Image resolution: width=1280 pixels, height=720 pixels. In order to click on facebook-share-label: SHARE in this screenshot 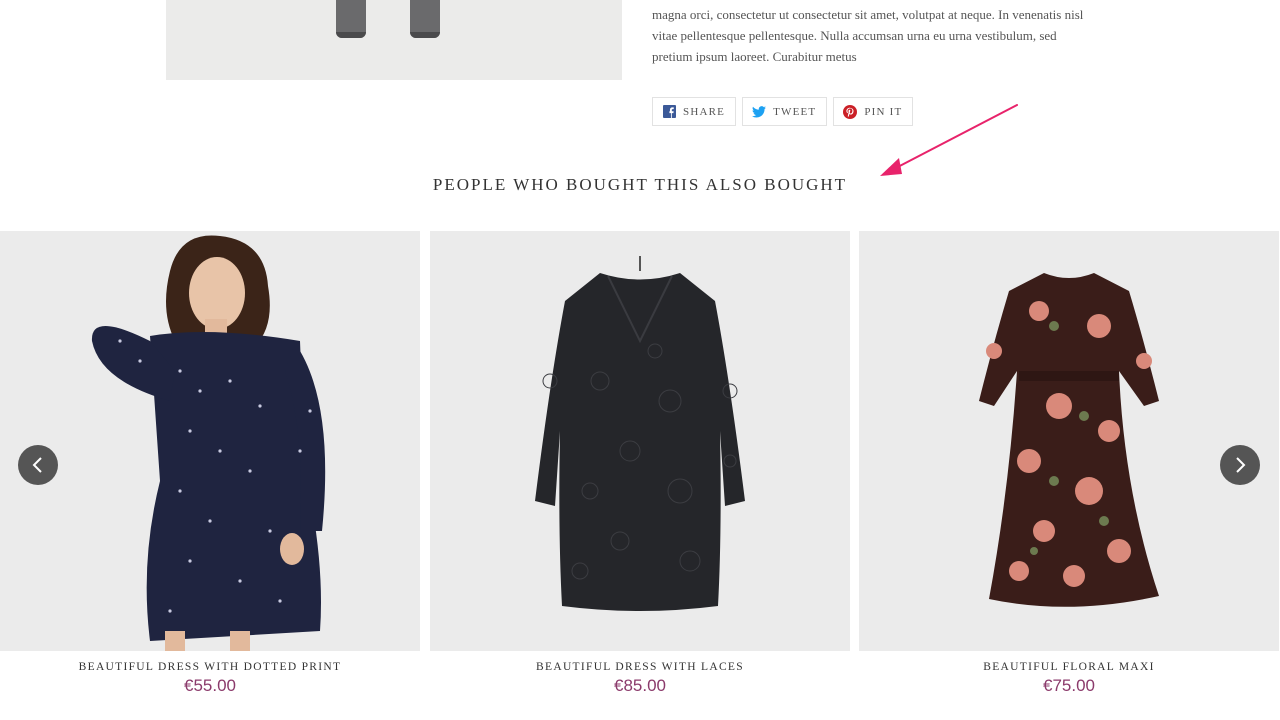, I will do `click(704, 111)`.